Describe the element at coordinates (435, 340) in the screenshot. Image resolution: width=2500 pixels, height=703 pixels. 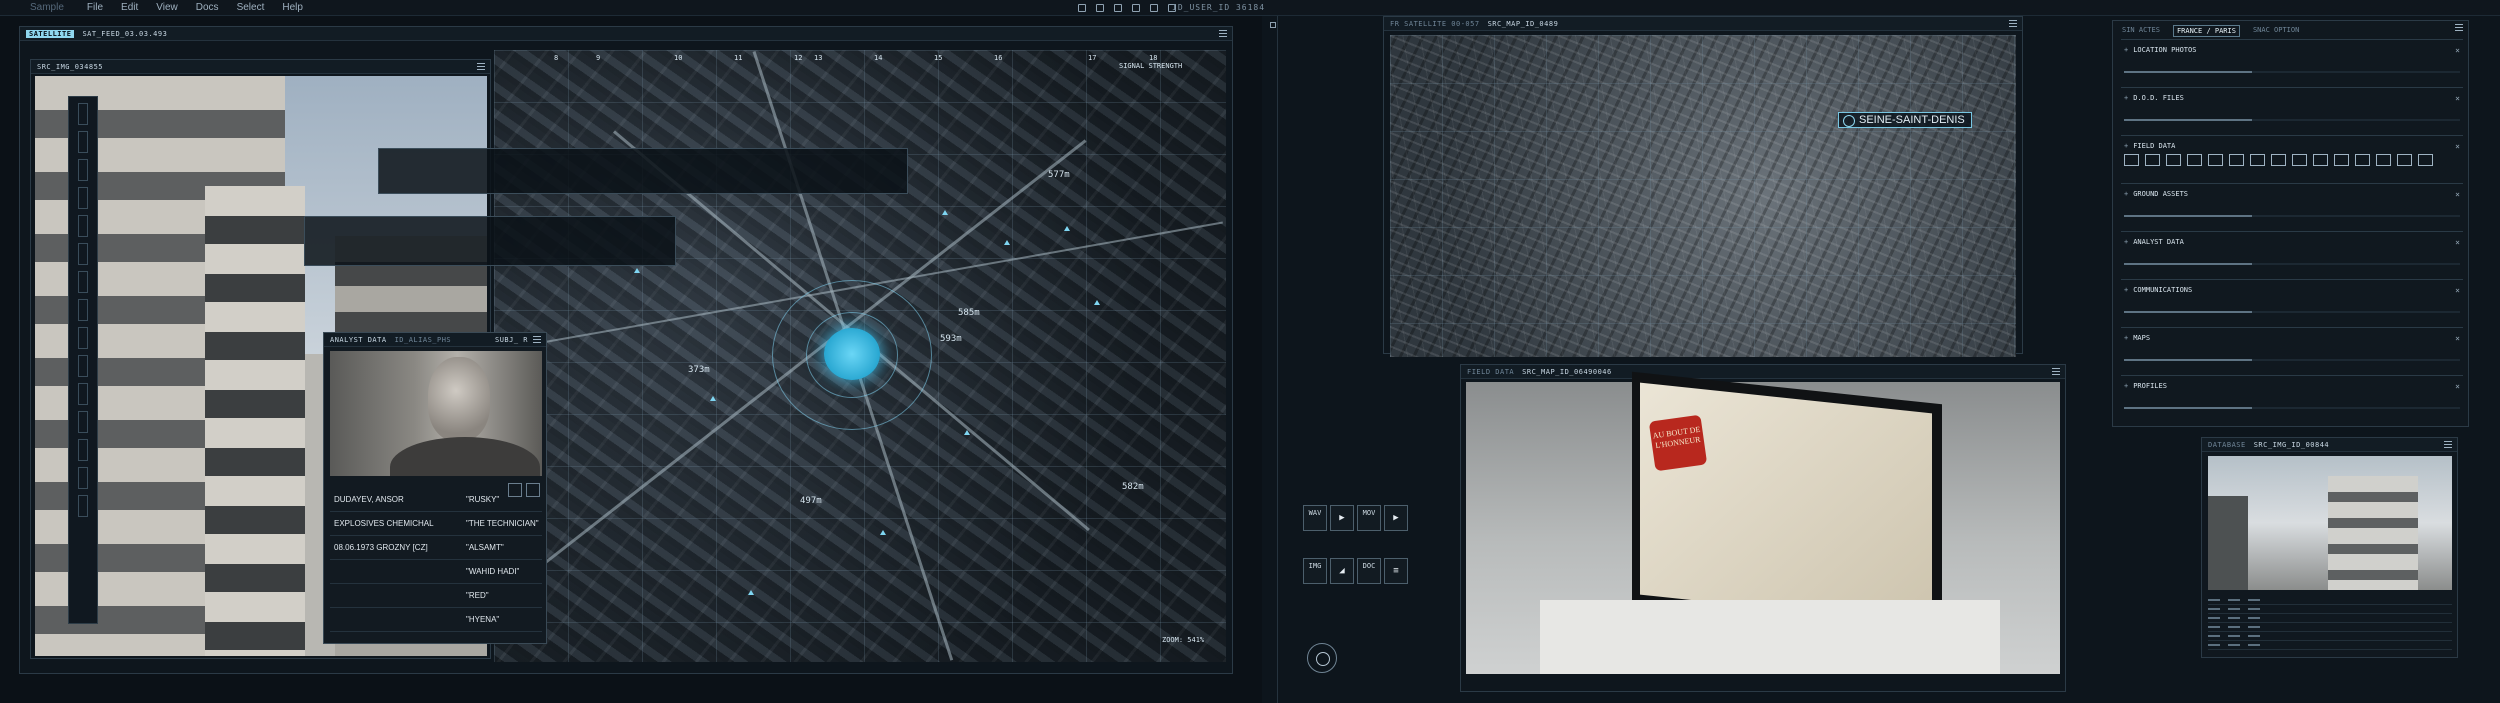
I see `analyst-window-titlebar: ANALYST DATA ID_ALIAS_PHS SUBJ_ R` at that location.